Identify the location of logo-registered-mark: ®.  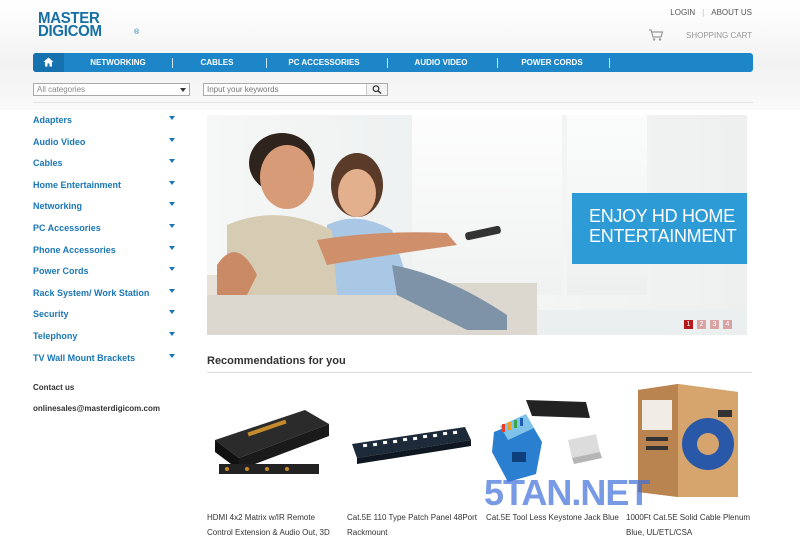
(137, 32).